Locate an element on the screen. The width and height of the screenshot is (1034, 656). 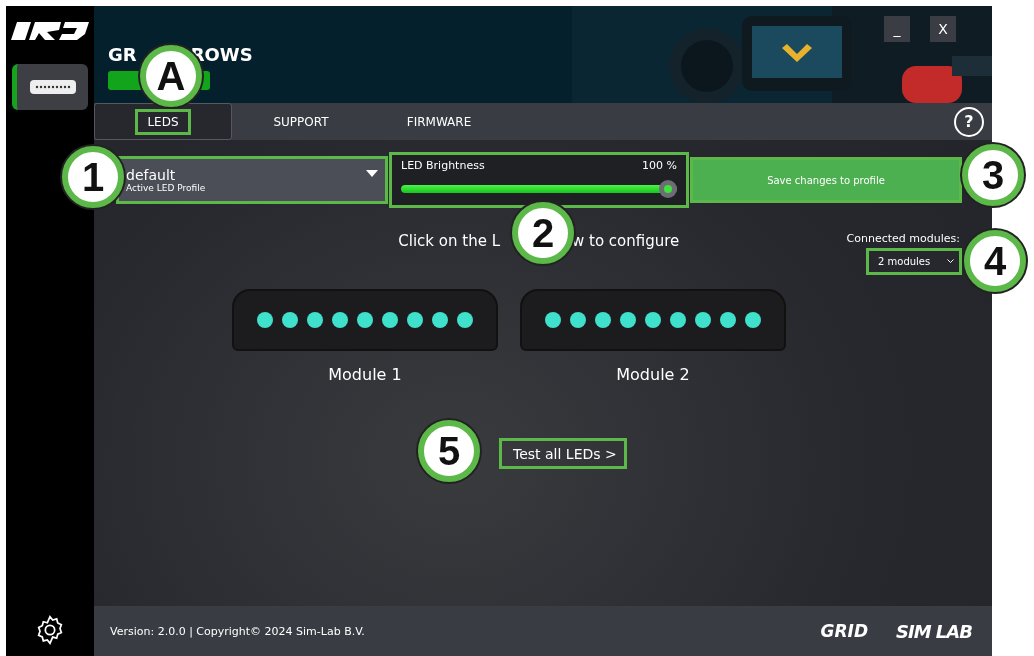
chevron-icon is located at coordinates (950, 261).